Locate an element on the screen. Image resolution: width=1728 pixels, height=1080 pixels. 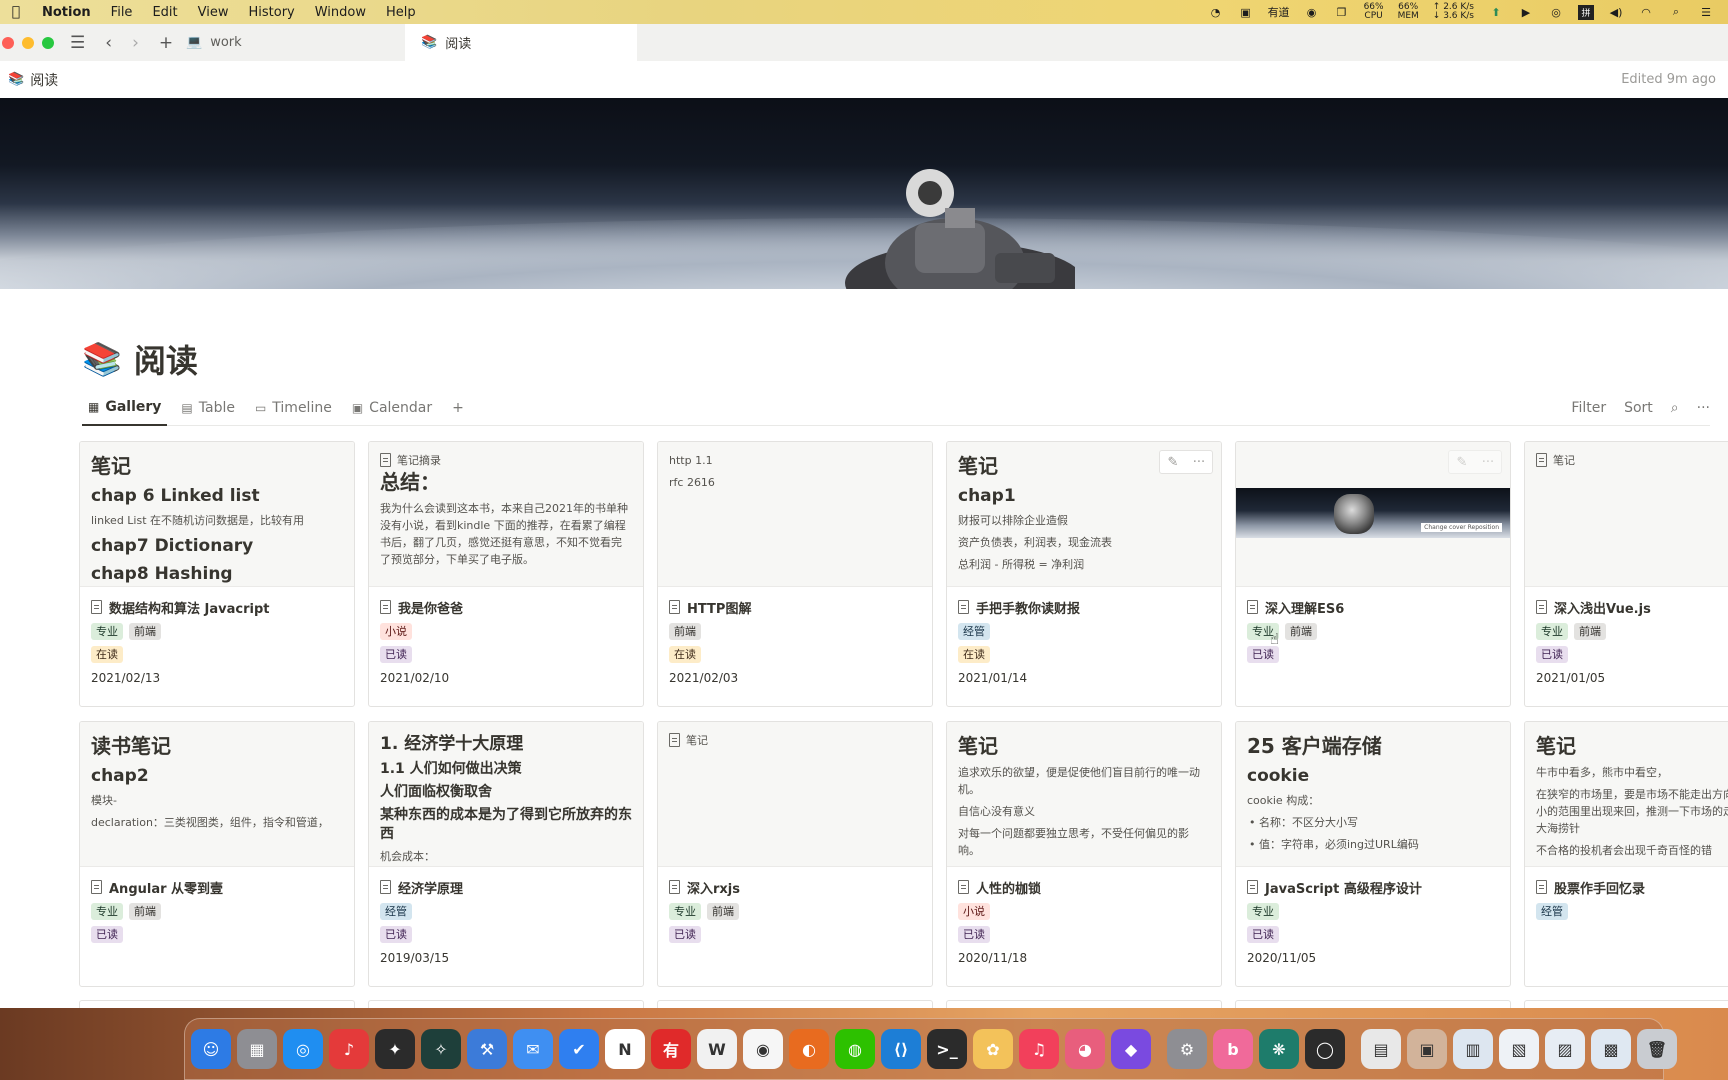
game-icon: ✦ is located at coordinates (395, 1049).